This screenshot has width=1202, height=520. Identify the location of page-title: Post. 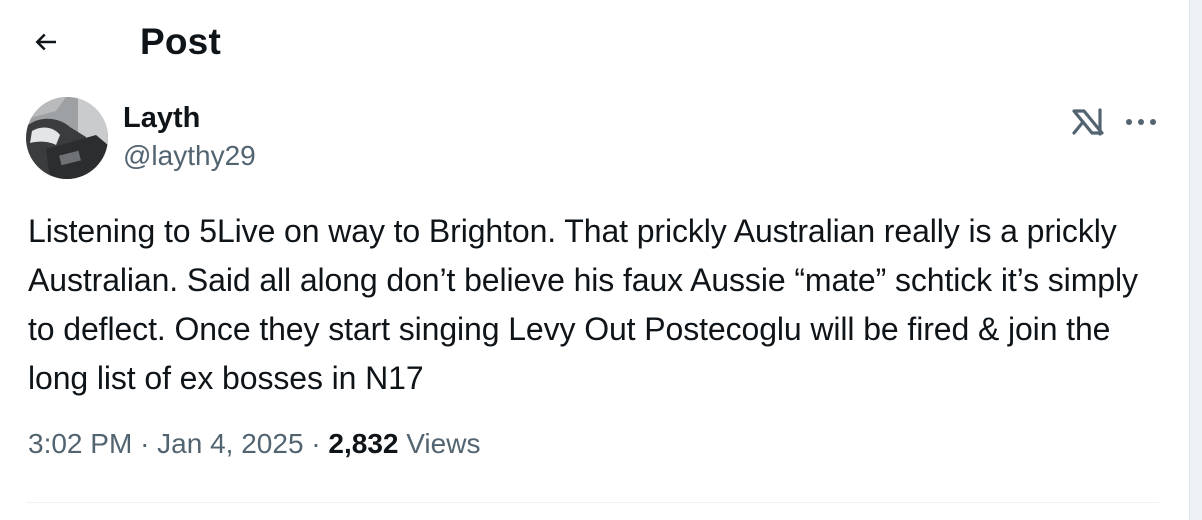
(180, 41).